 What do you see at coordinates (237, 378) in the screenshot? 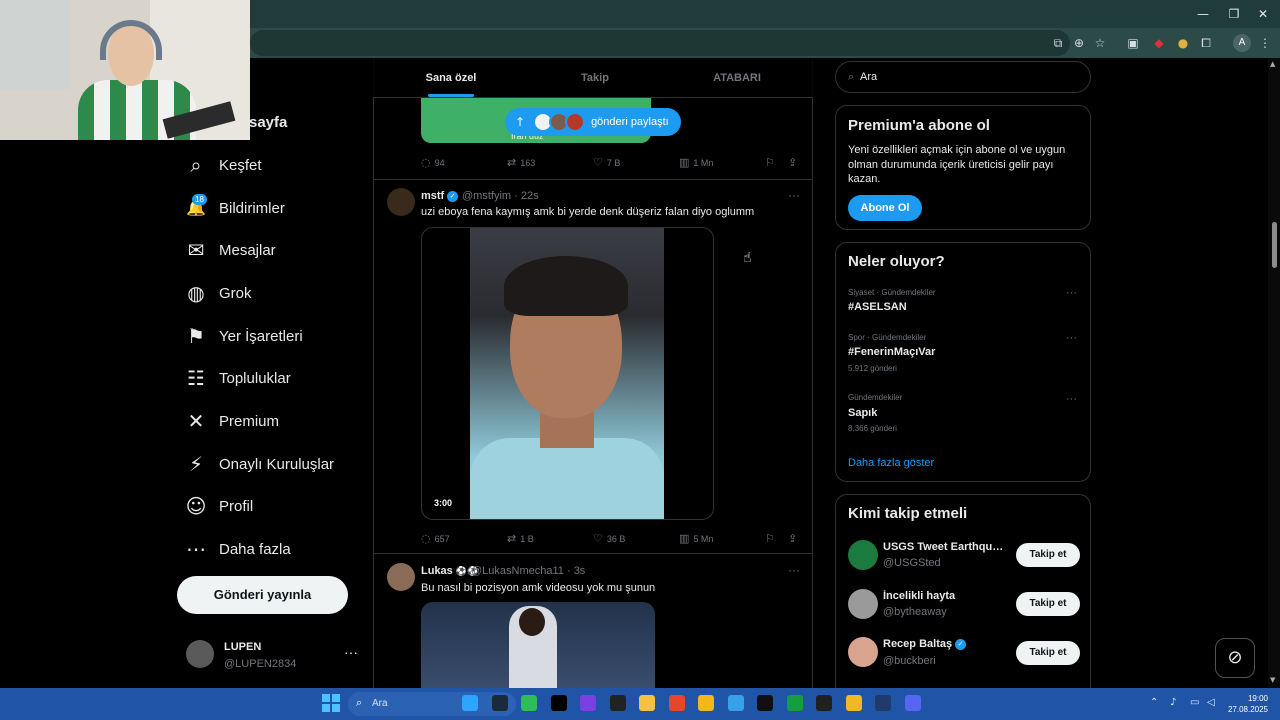
I see `nav-item-communities: ☷ Topluluklar` at bounding box center [237, 378].